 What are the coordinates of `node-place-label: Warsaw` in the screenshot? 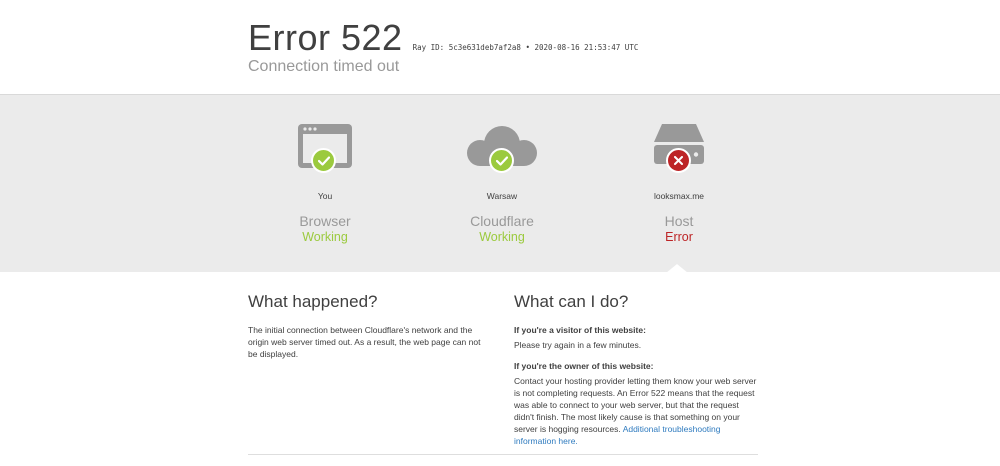 It's located at (502, 196).